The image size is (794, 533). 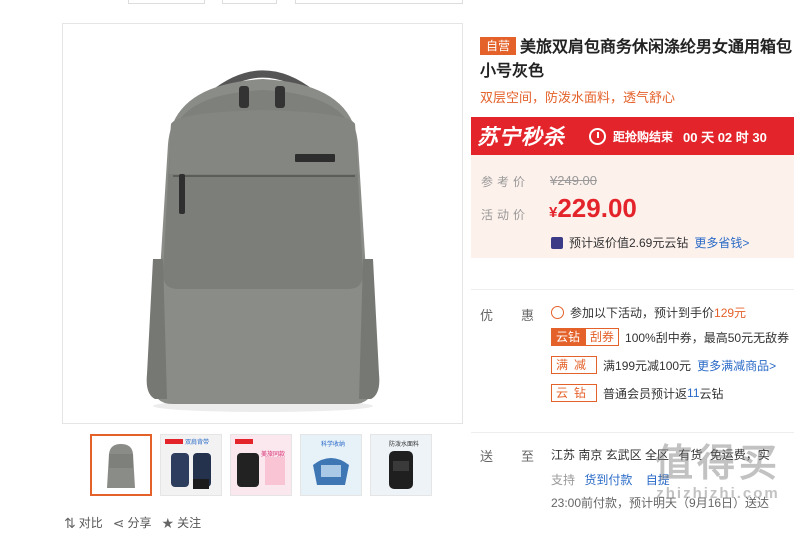 I want to click on clock-icon, so click(x=597, y=136).